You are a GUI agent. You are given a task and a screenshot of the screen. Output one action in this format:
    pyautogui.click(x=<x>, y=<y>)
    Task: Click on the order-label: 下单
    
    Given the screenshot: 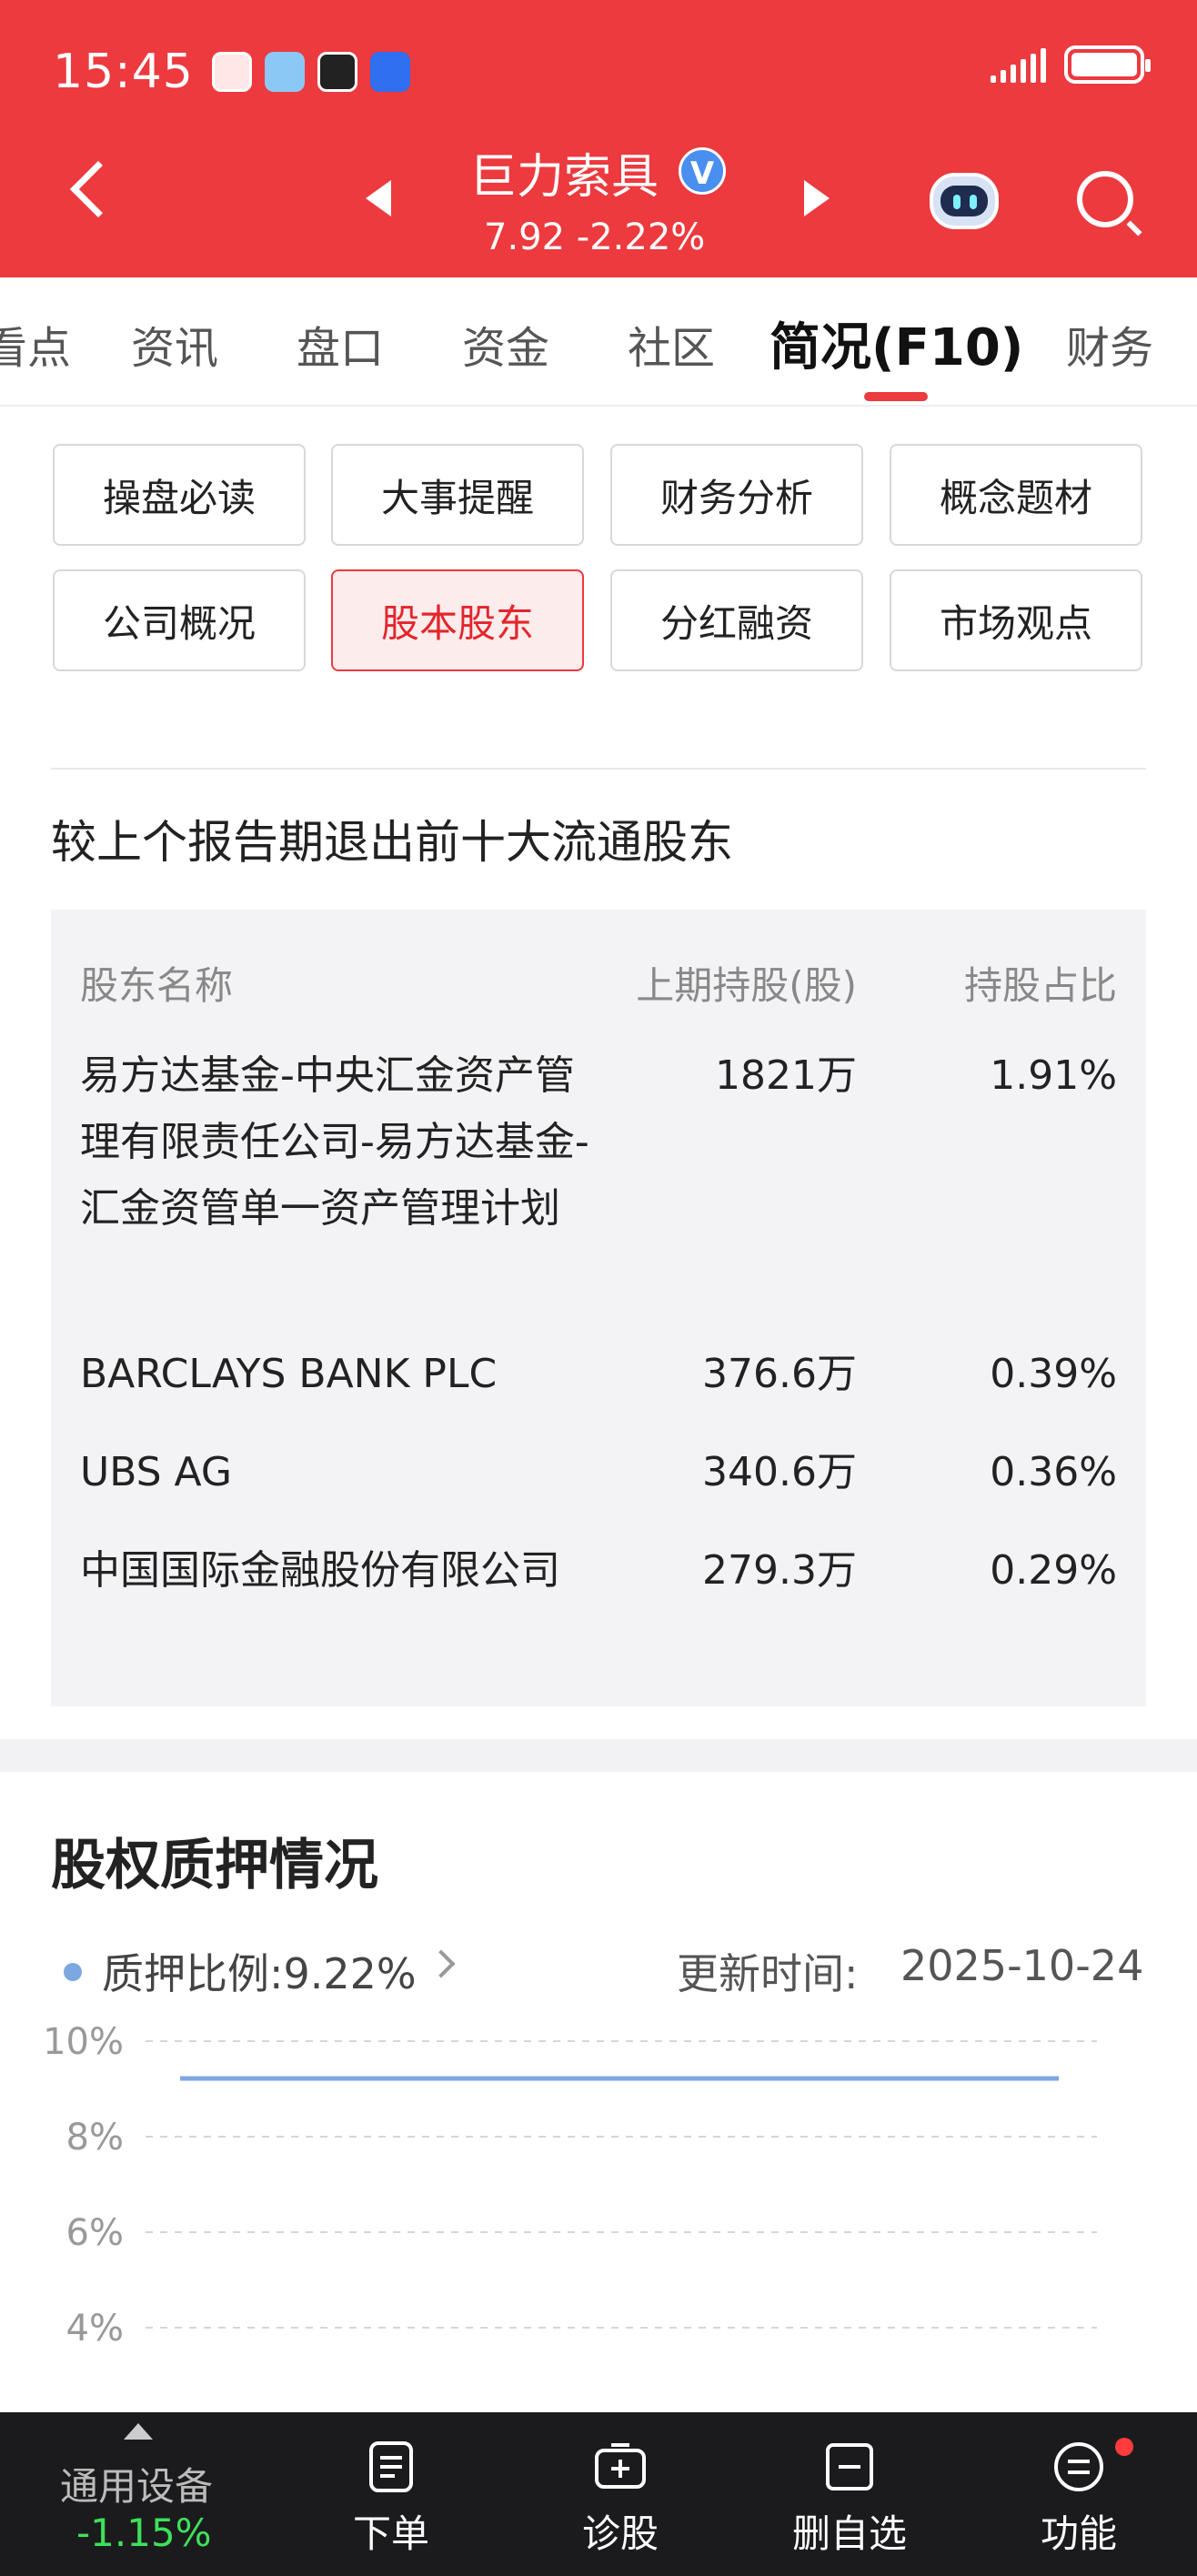 What is the action you would take?
    pyautogui.click(x=390, y=2533)
    